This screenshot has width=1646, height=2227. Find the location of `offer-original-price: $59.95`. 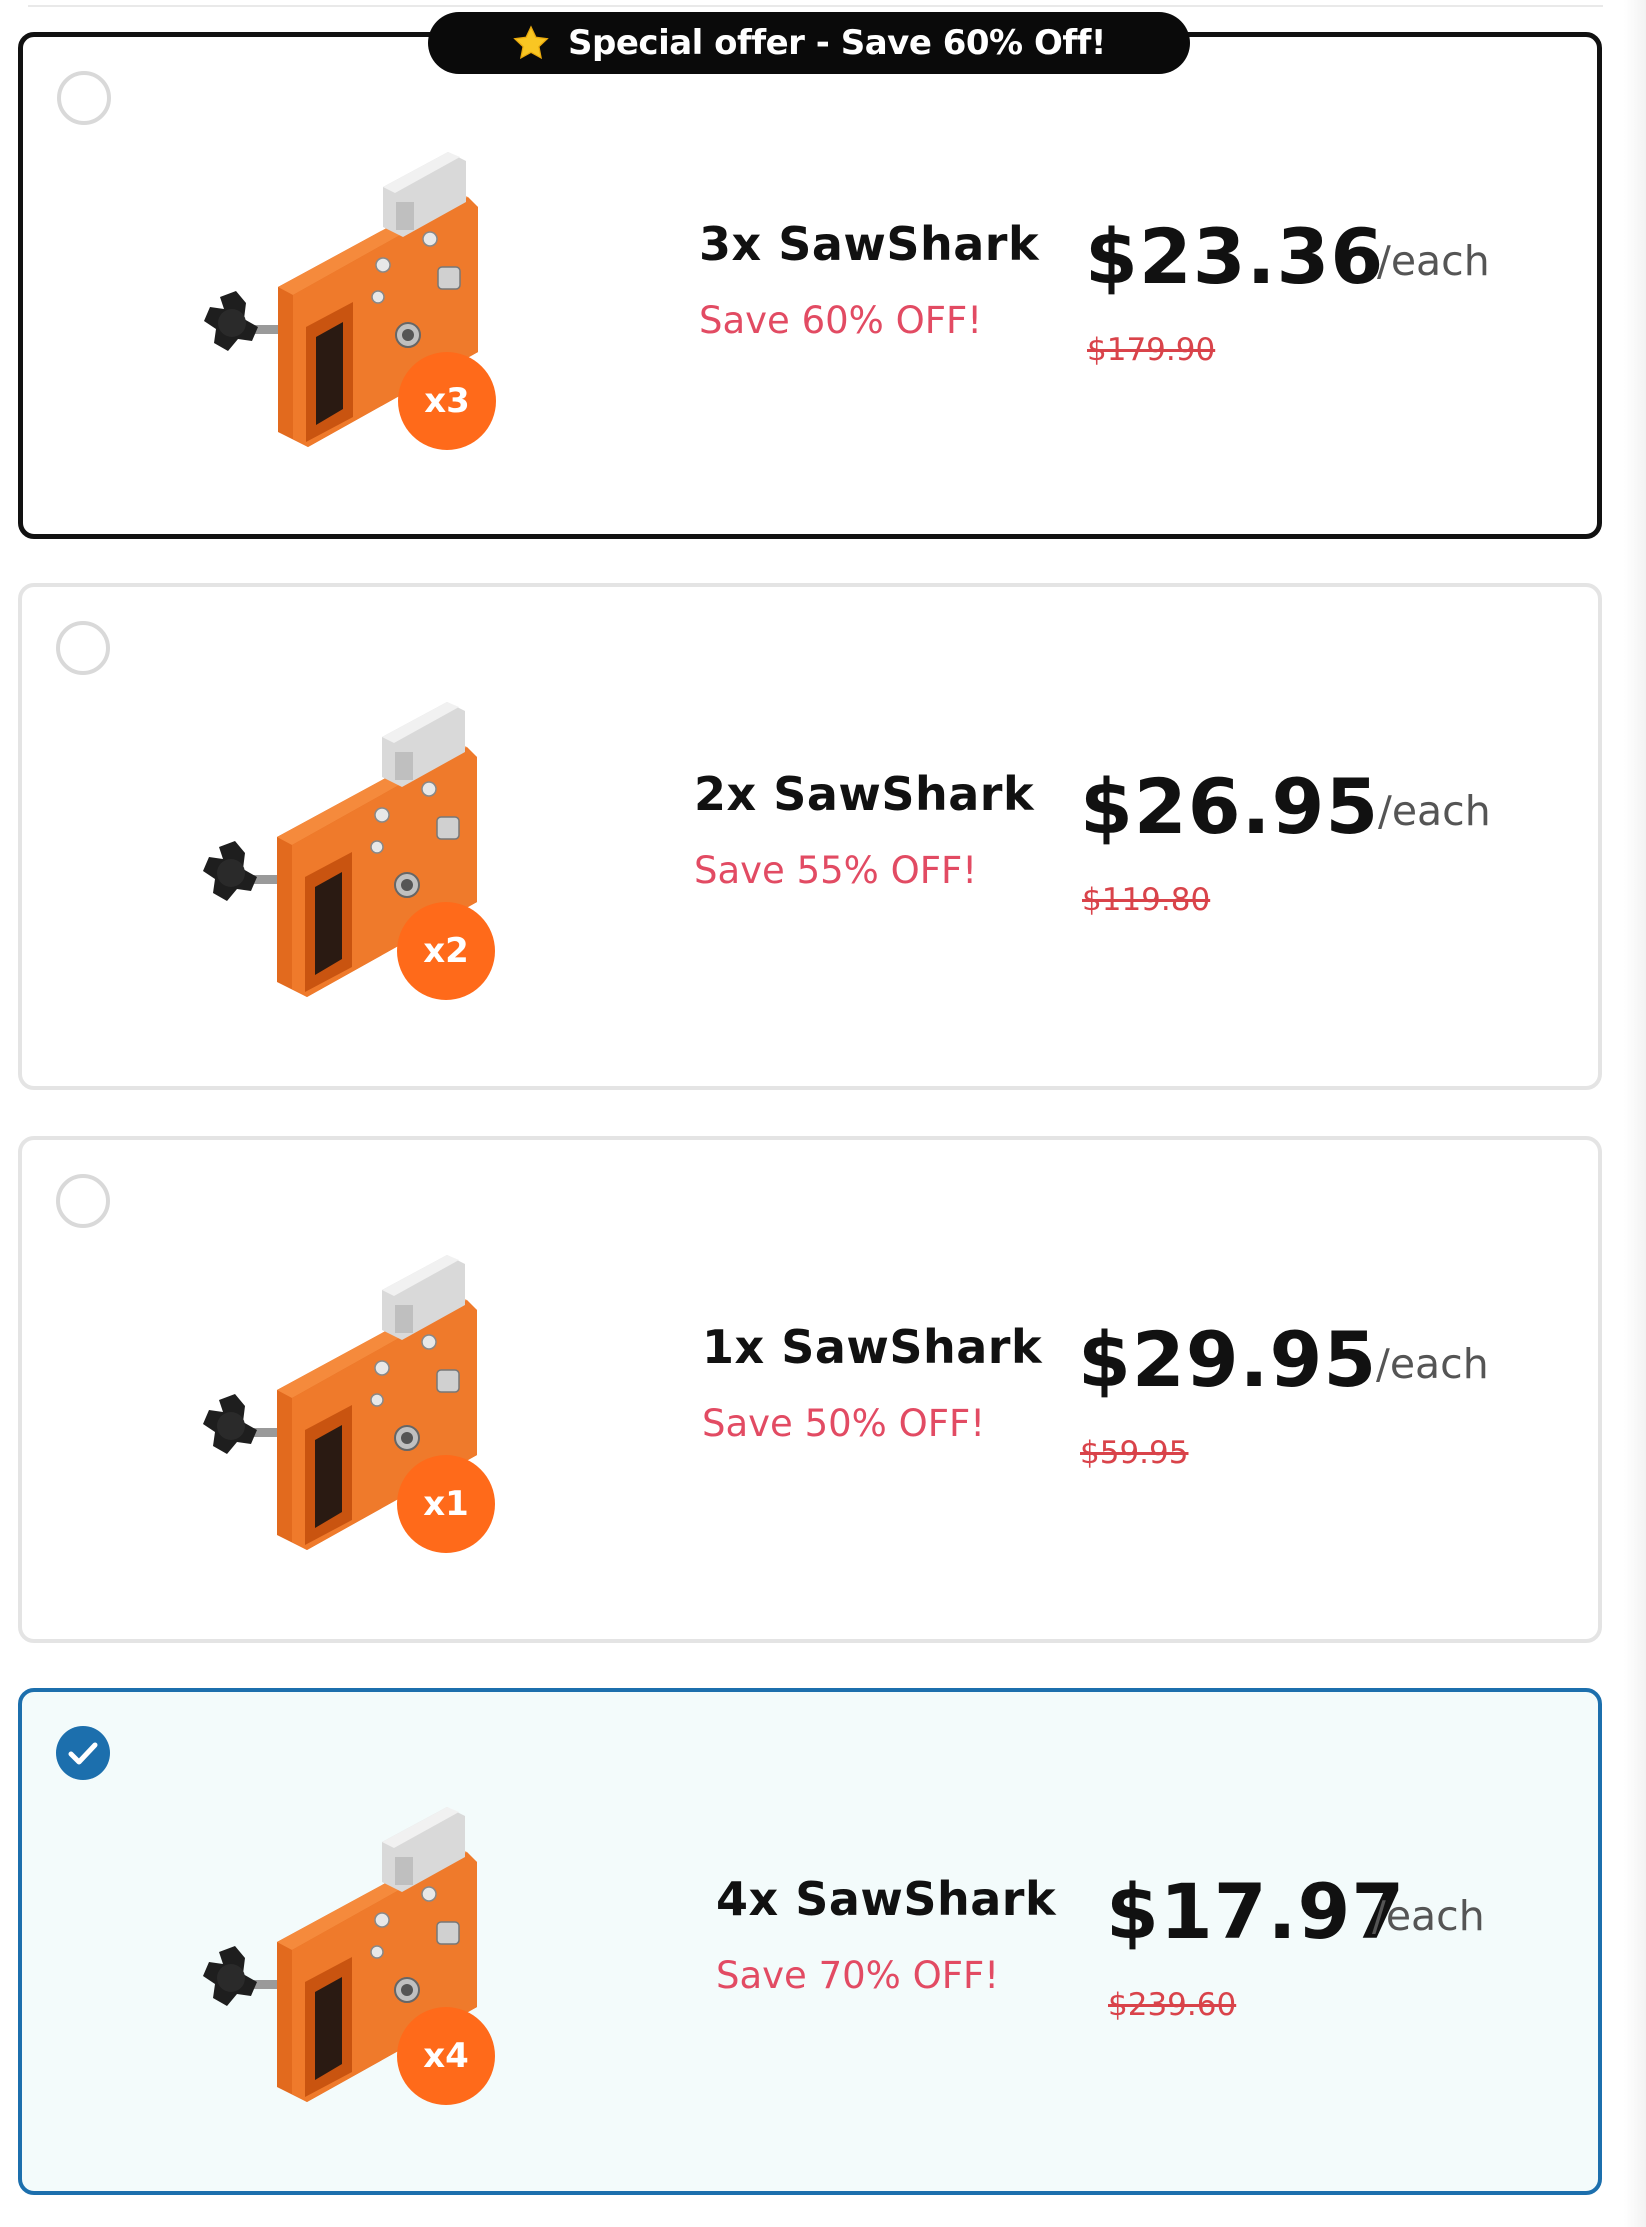

offer-original-price: $59.95 is located at coordinates (1134, 1453).